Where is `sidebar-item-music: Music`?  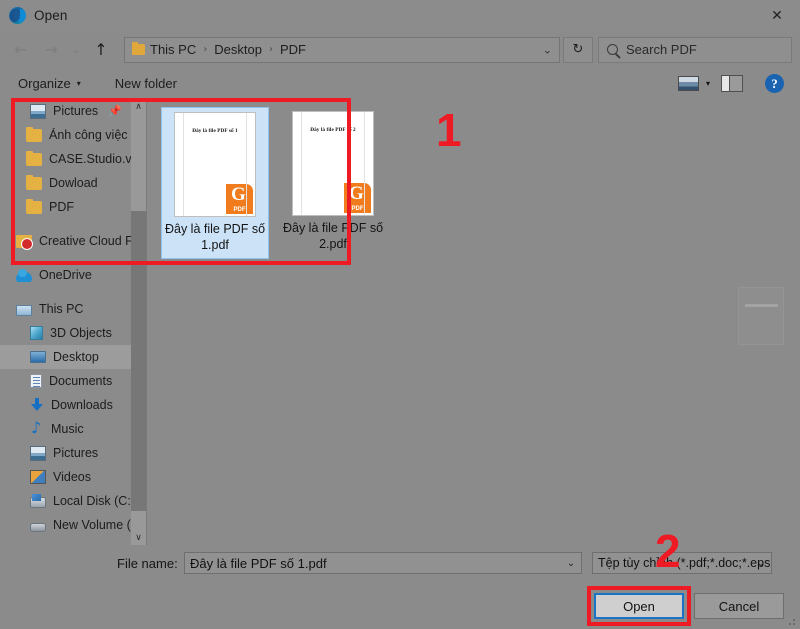
sidebar-item-music: Music is located at coordinates (73, 429).